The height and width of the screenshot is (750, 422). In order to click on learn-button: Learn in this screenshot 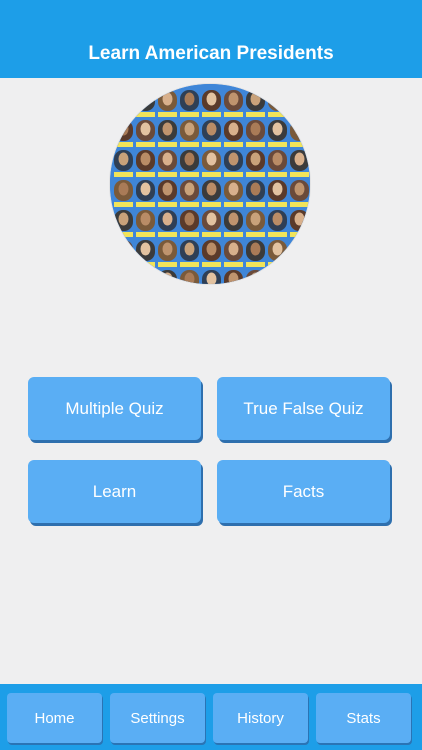, I will do `click(114, 491)`.